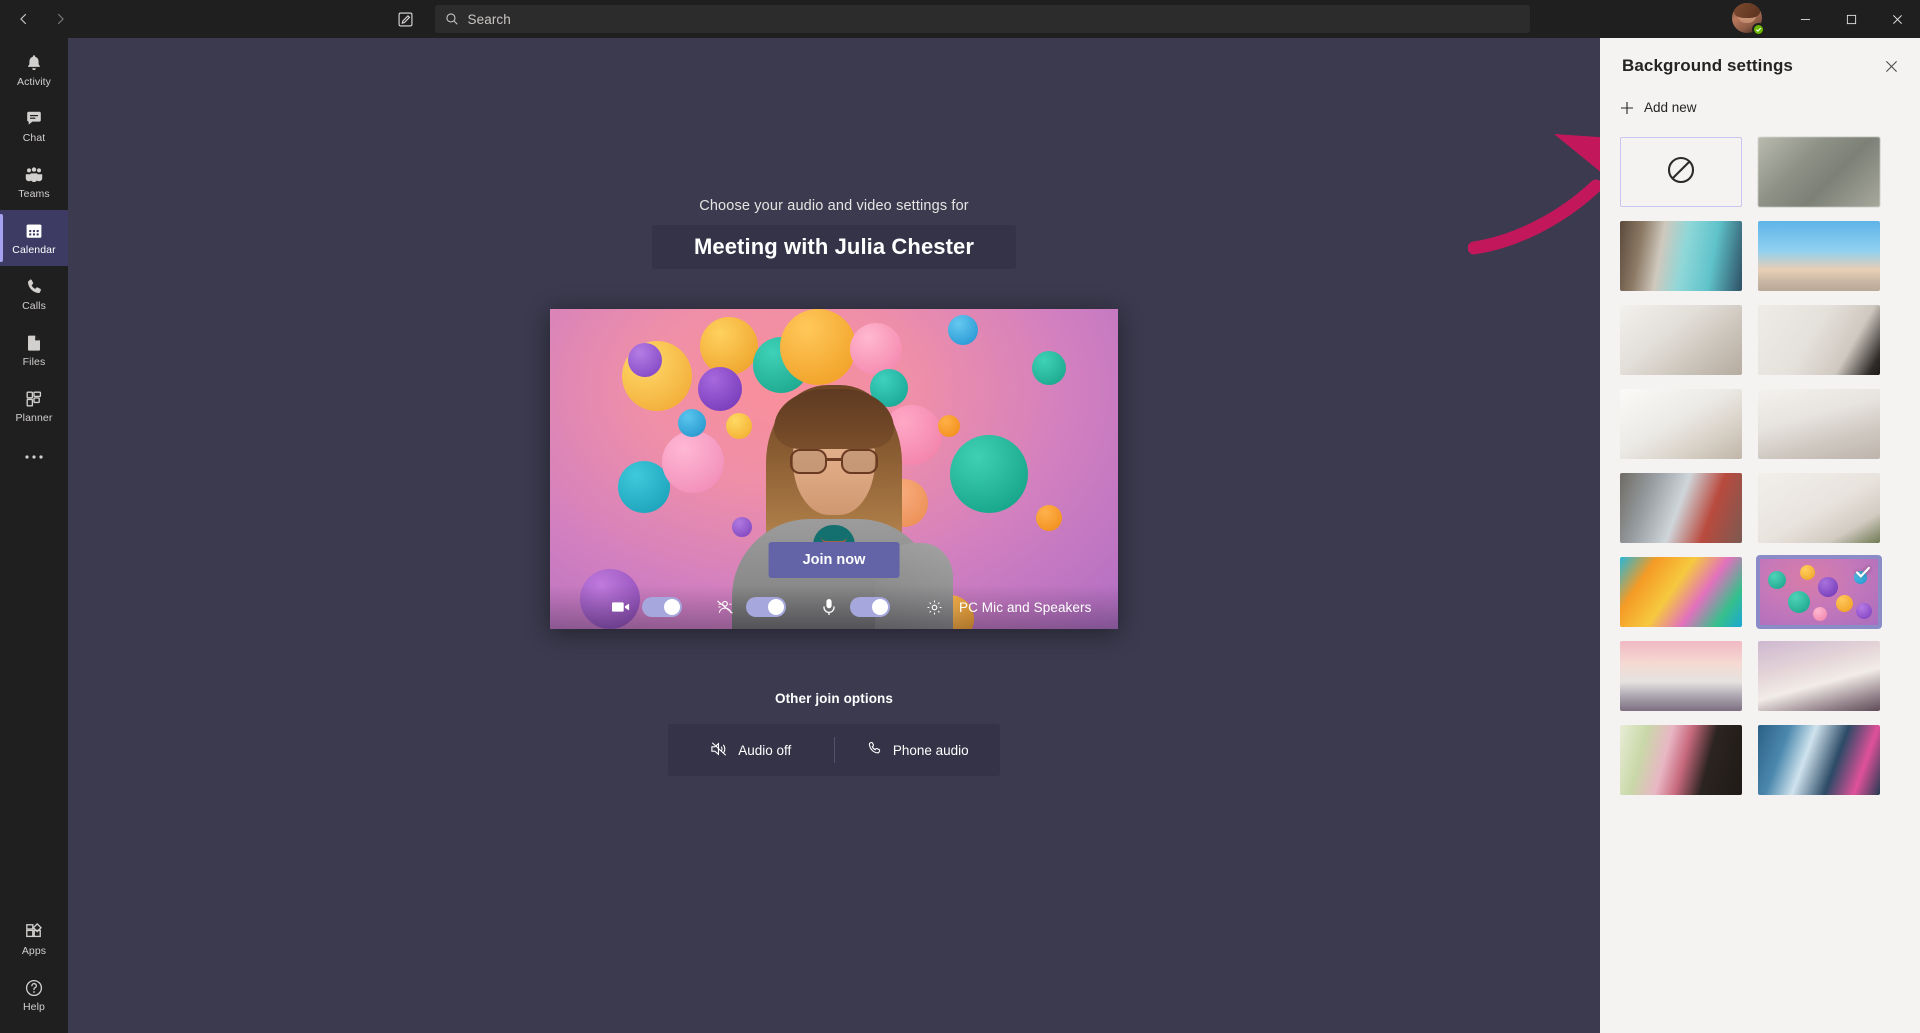  Describe the element at coordinates (406, 19) in the screenshot. I see `new-chat-icon` at that location.